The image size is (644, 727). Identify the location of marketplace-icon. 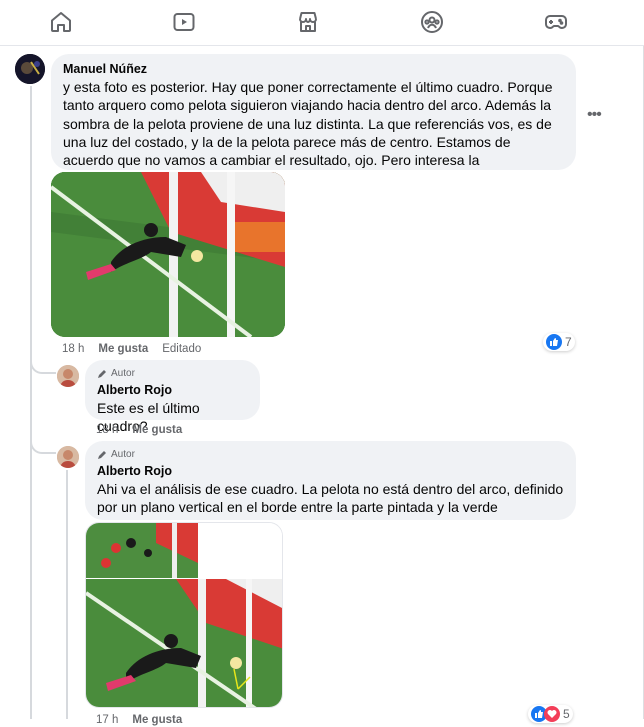
(308, 22).